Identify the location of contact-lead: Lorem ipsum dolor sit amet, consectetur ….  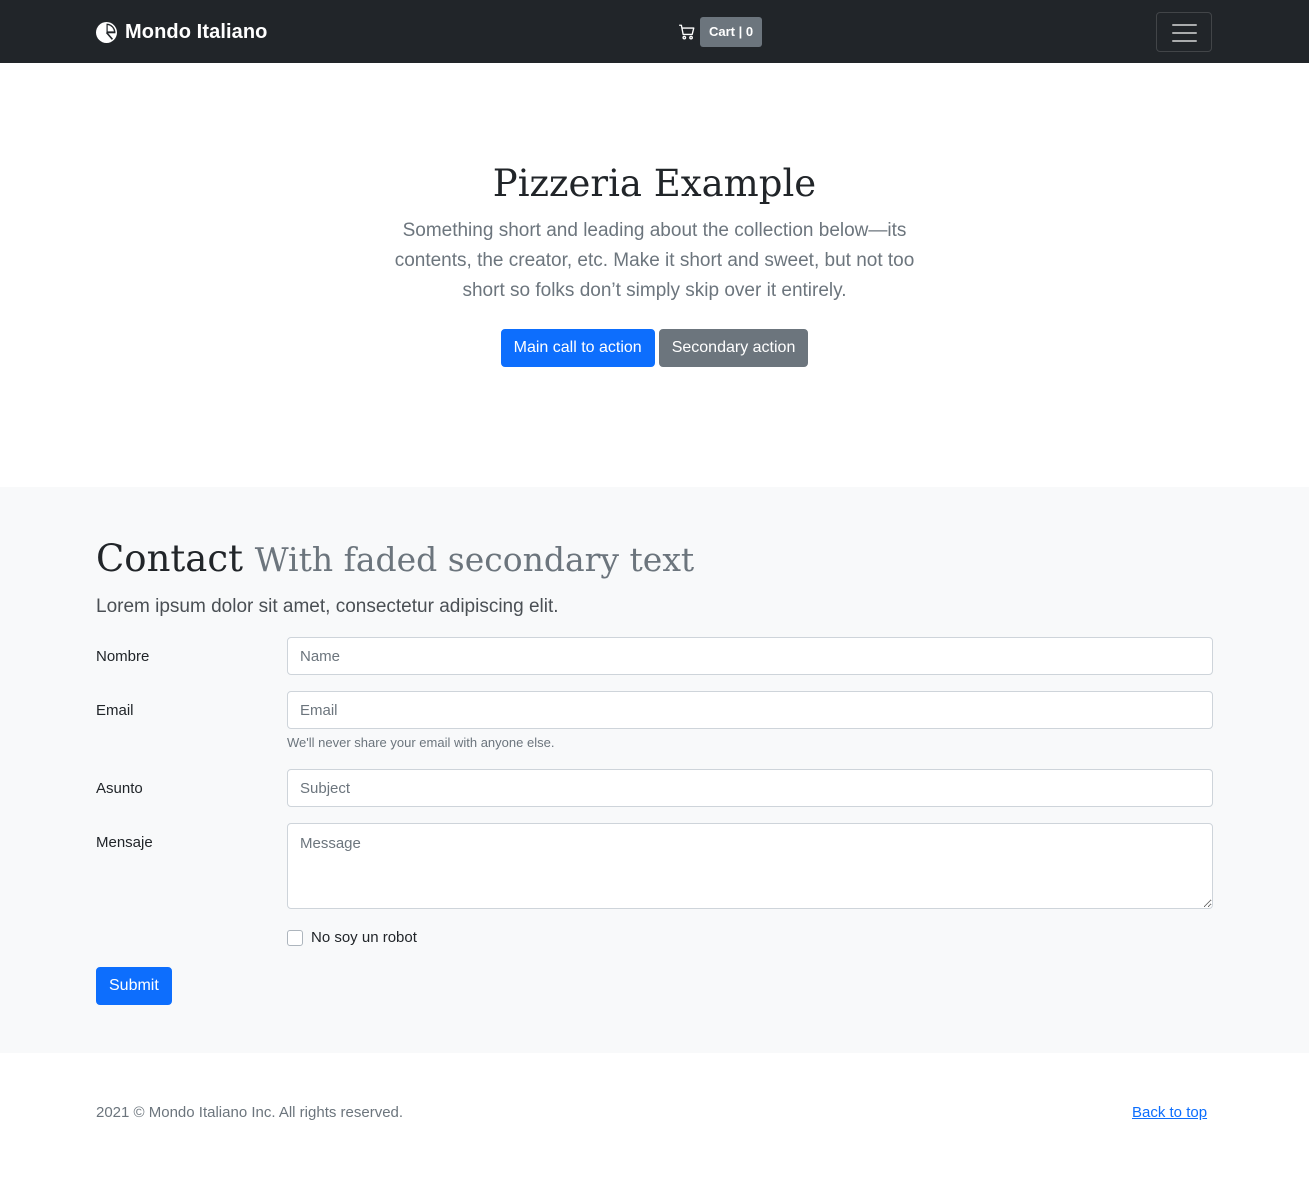
(327, 606).